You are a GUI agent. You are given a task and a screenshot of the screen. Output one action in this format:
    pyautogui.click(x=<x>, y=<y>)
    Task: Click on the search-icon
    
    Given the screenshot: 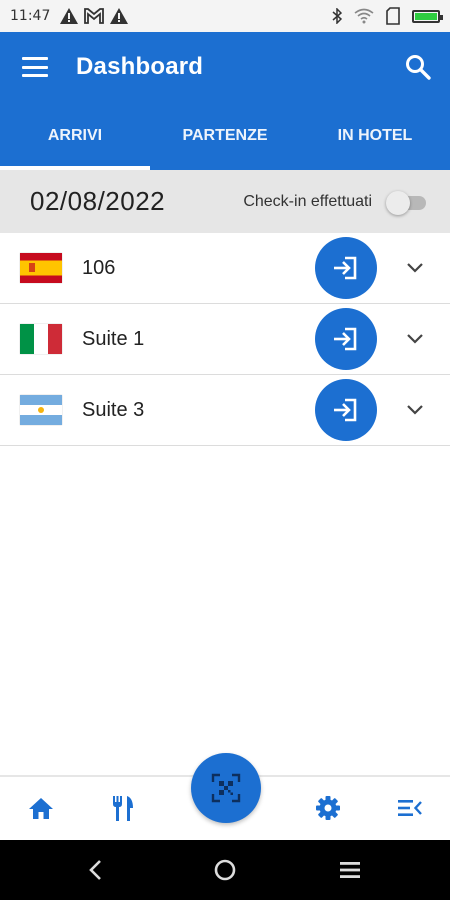 What is the action you would take?
    pyautogui.click(x=418, y=67)
    